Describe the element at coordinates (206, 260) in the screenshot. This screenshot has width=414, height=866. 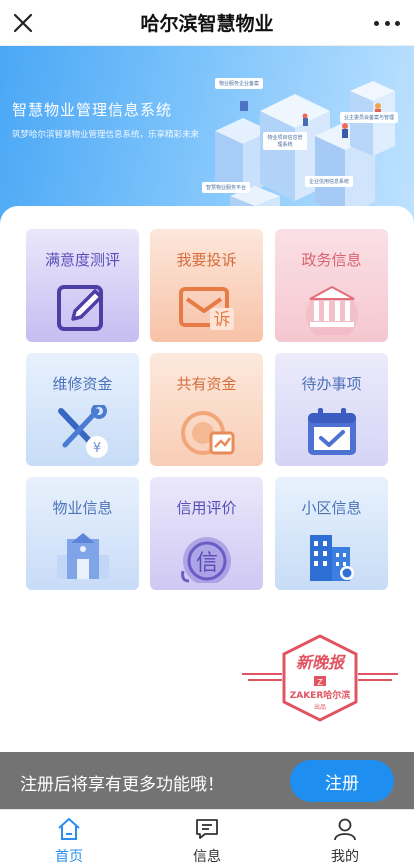
I see `tile-label: 我要投诉` at that location.